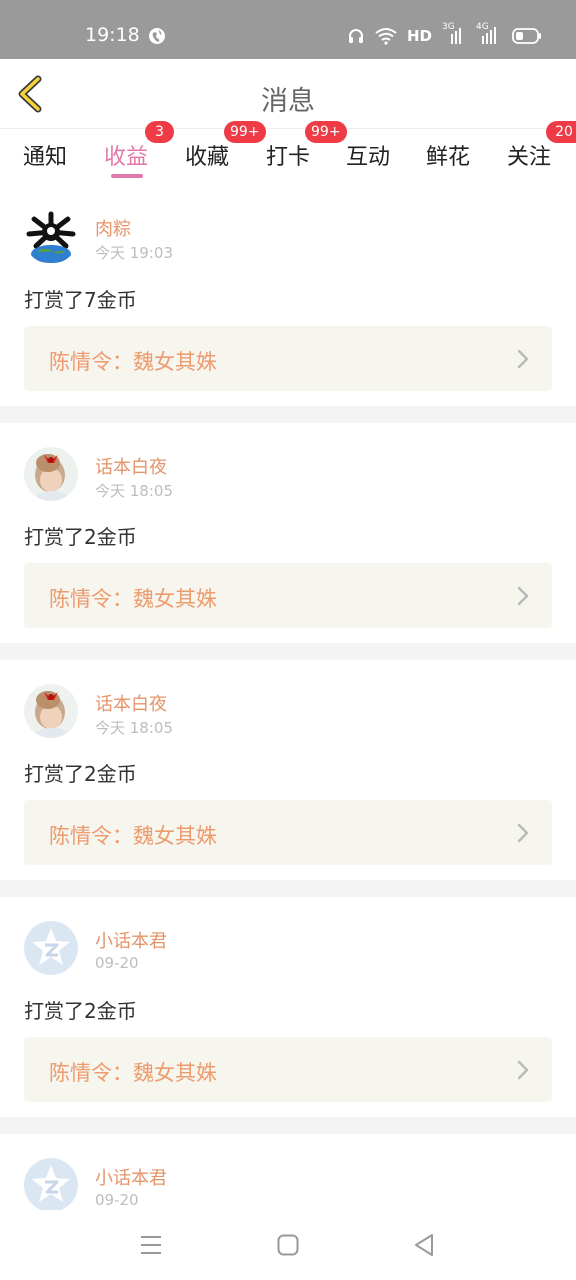 The height and width of the screenshot is (1280, 576). What do you see at coordinates (424, 1245) in the screenshot?
I see `back-triangle-icon` at bounding box center [424, 1245].